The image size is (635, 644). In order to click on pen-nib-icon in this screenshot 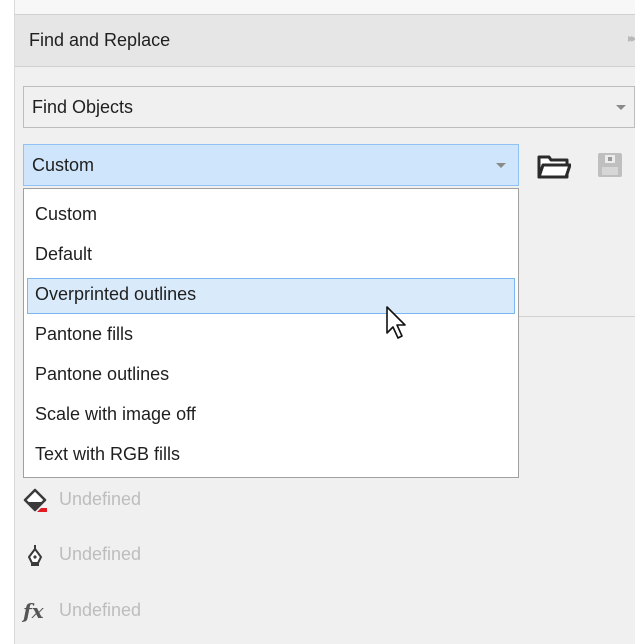, I will do `click(35, 555)`.